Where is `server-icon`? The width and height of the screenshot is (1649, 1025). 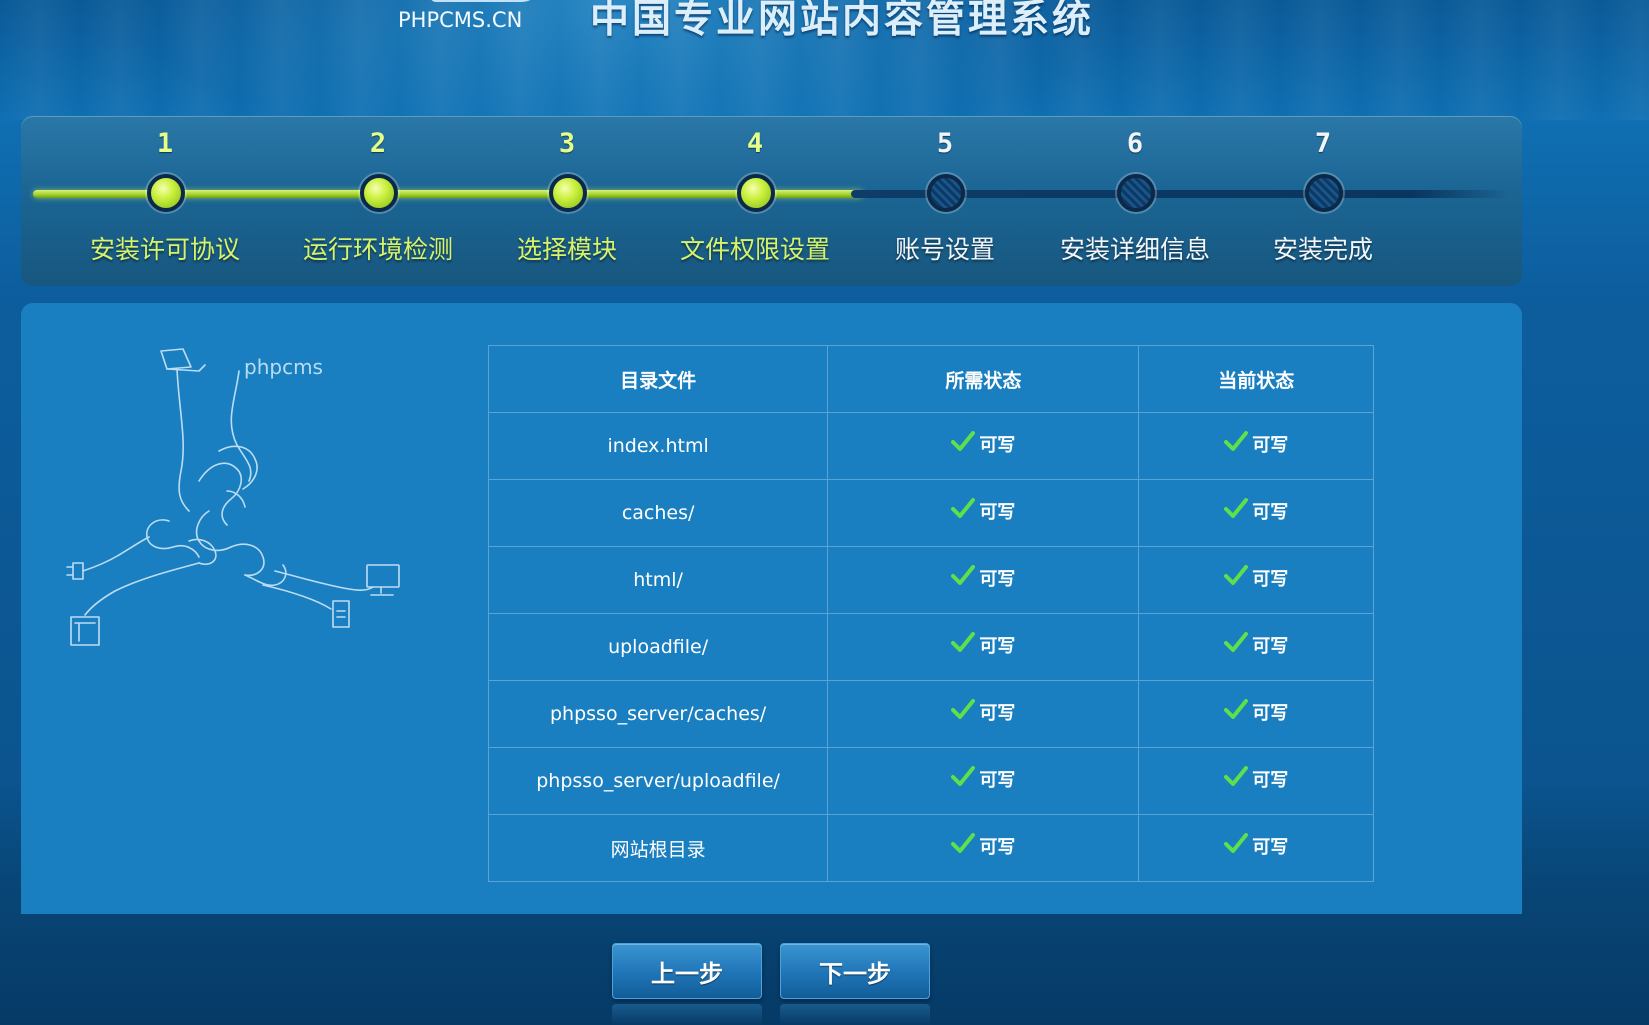
server-icon is located at coordinates (341, 614).